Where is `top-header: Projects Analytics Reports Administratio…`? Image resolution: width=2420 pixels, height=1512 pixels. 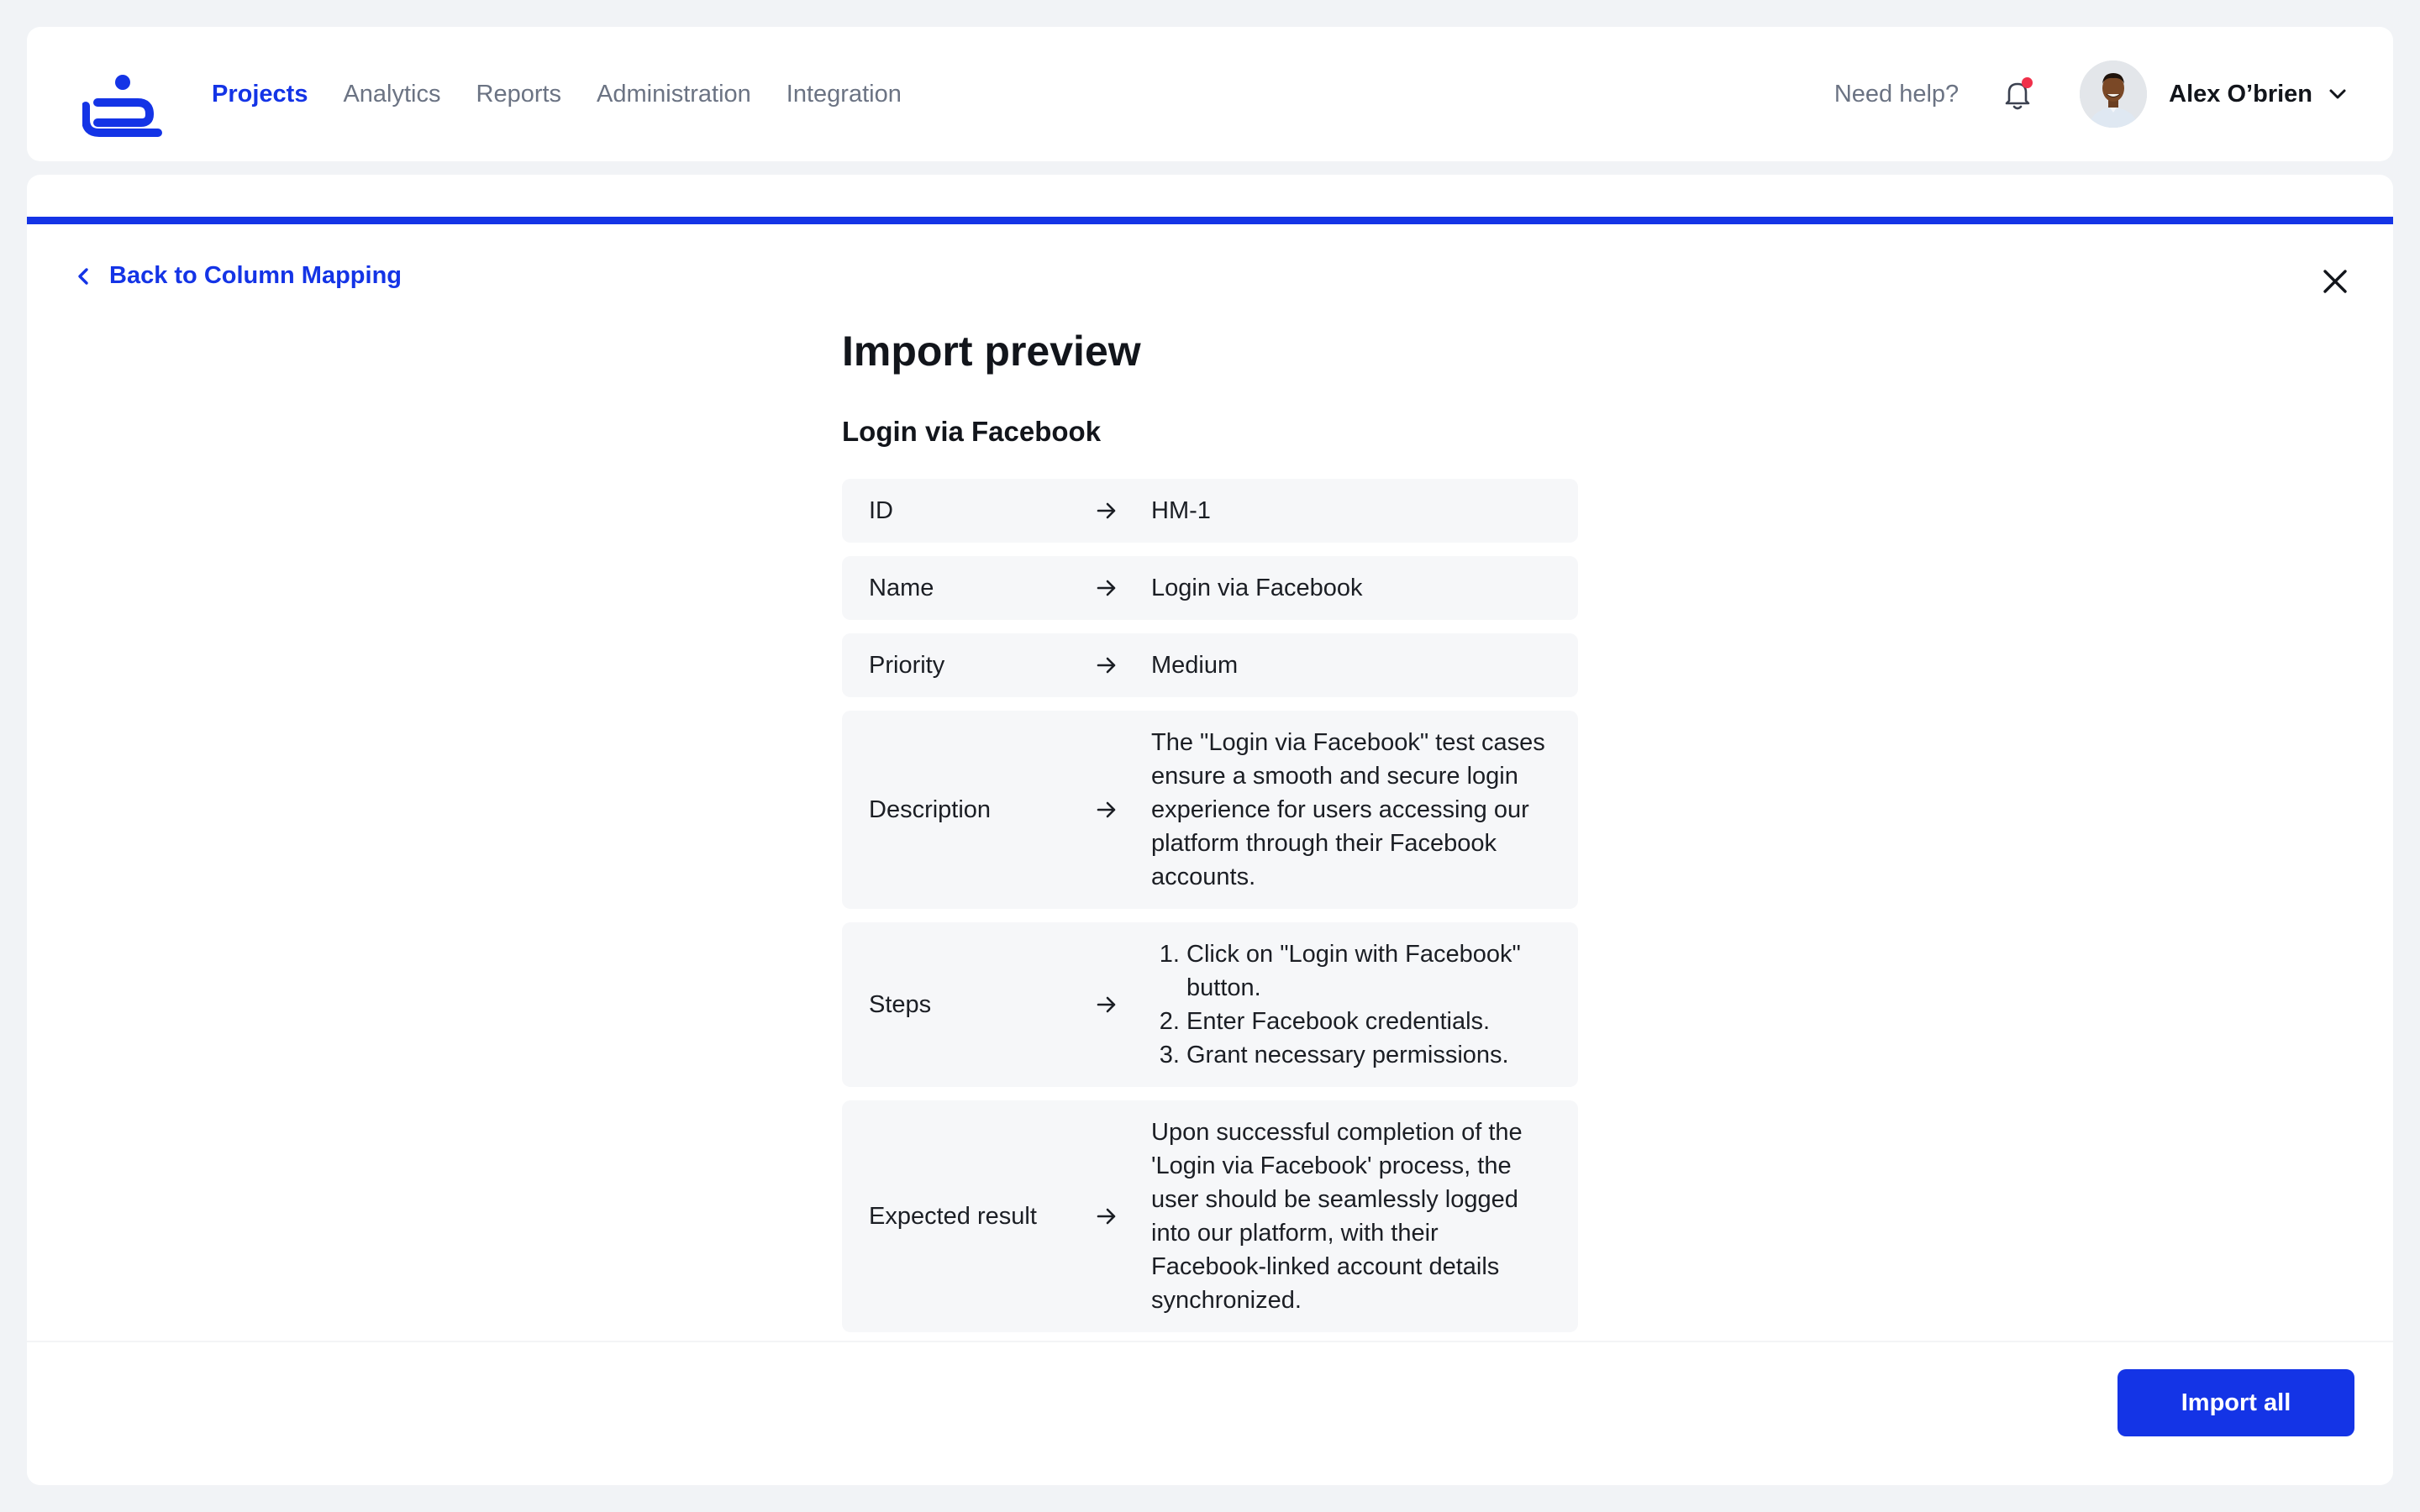 top-header: Projects Analytics Reports Administratio… is located at coordinates (1210, 94).